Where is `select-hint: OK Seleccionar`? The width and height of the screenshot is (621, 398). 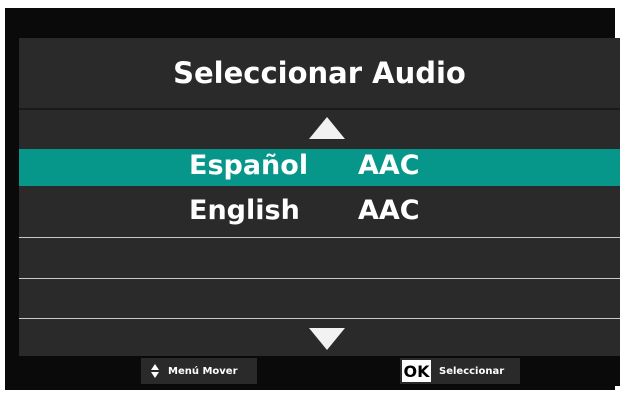
select-hint: OK Seleccionar is located at coordinates (460, 371).